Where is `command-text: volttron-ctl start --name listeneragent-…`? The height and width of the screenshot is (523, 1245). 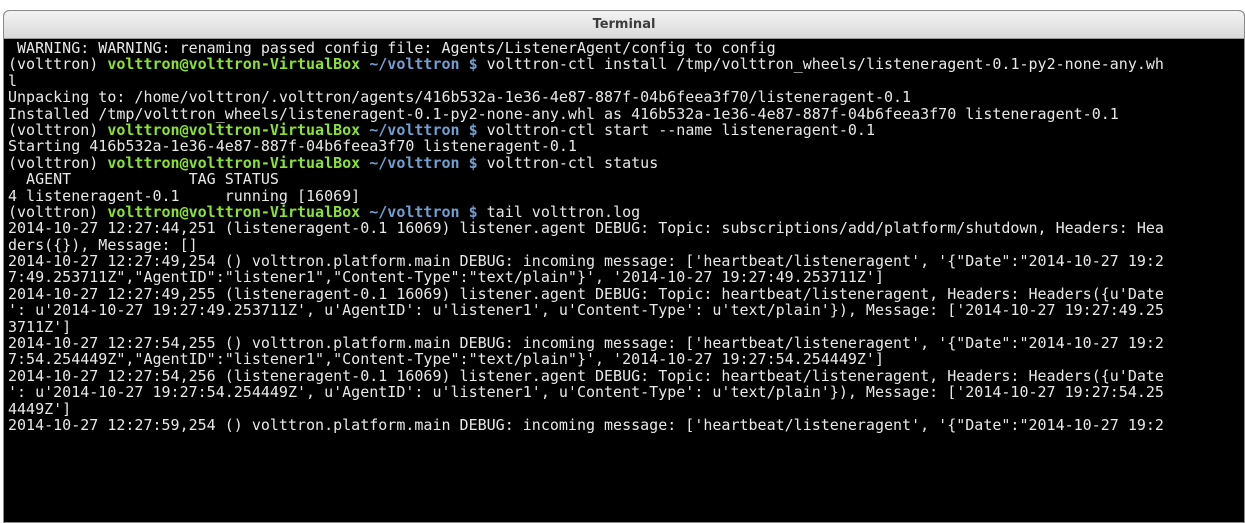
command-text: volttron-ctl start --name listeneragent-… is located at coordinates (680, 129).